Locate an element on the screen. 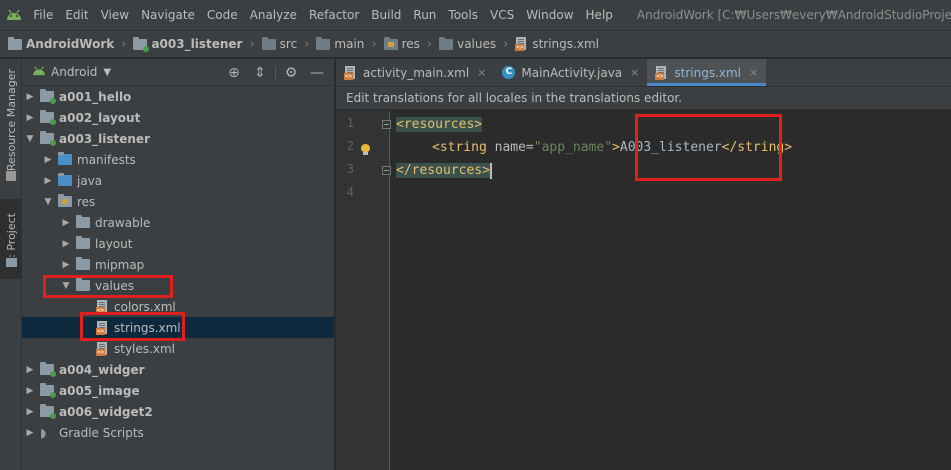 The height and width of the screenshot is (470, 951). menu-navigate: Navigate is located at coordinates (168, 15).